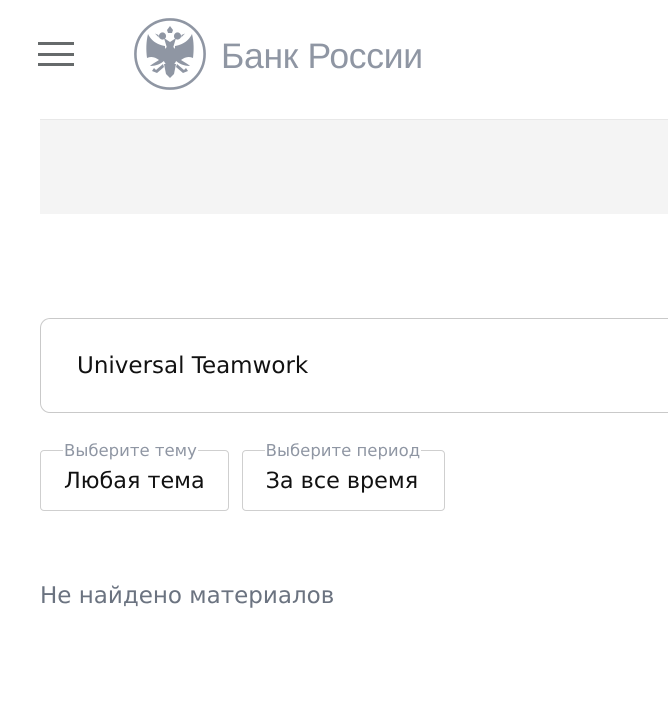 This screenshot has width=668, height=706. What do you see at coordinates (170, 54) in the screenshot?
I see `eagle-emblem-icon` at bounding box center [170, 54].